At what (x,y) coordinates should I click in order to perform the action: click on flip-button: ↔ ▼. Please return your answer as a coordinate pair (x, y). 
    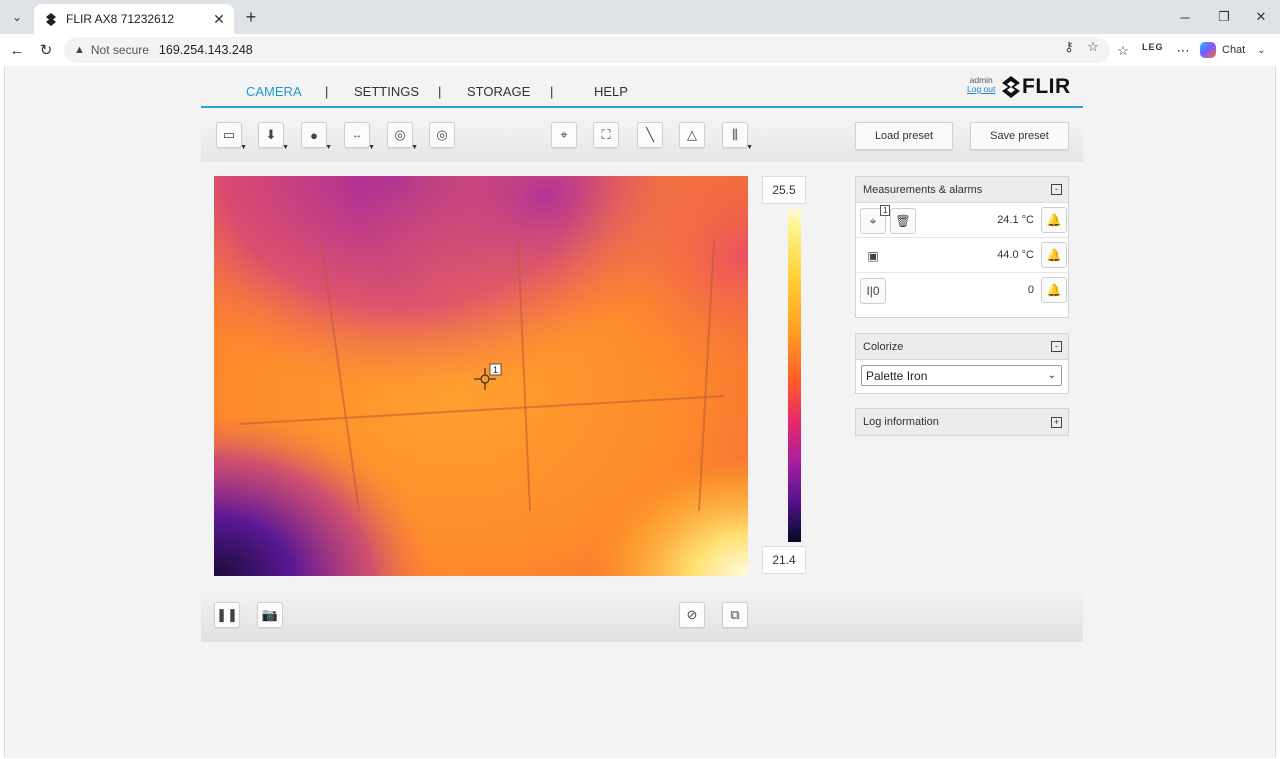
    Looking at the image, I should click on (359, 136).